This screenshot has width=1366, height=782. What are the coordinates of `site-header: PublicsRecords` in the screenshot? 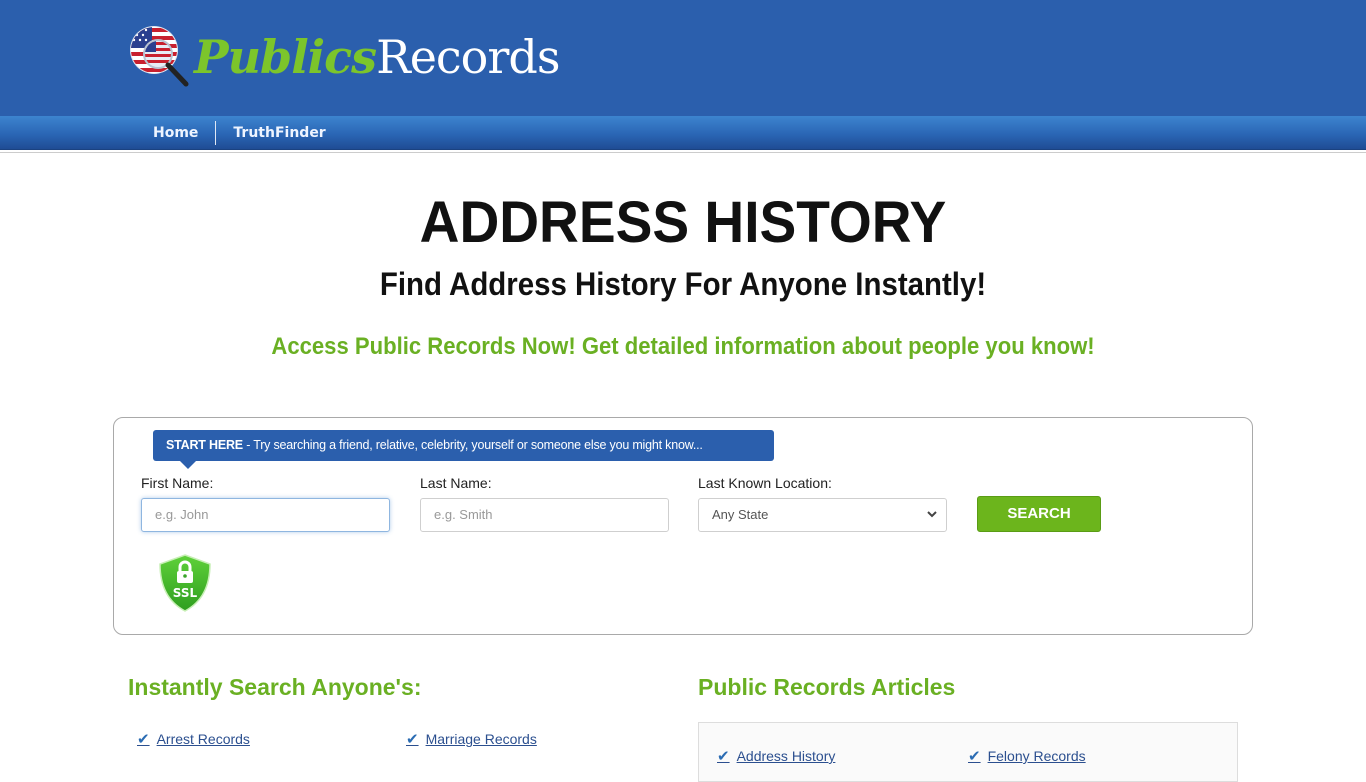 It's located at (683, 58).